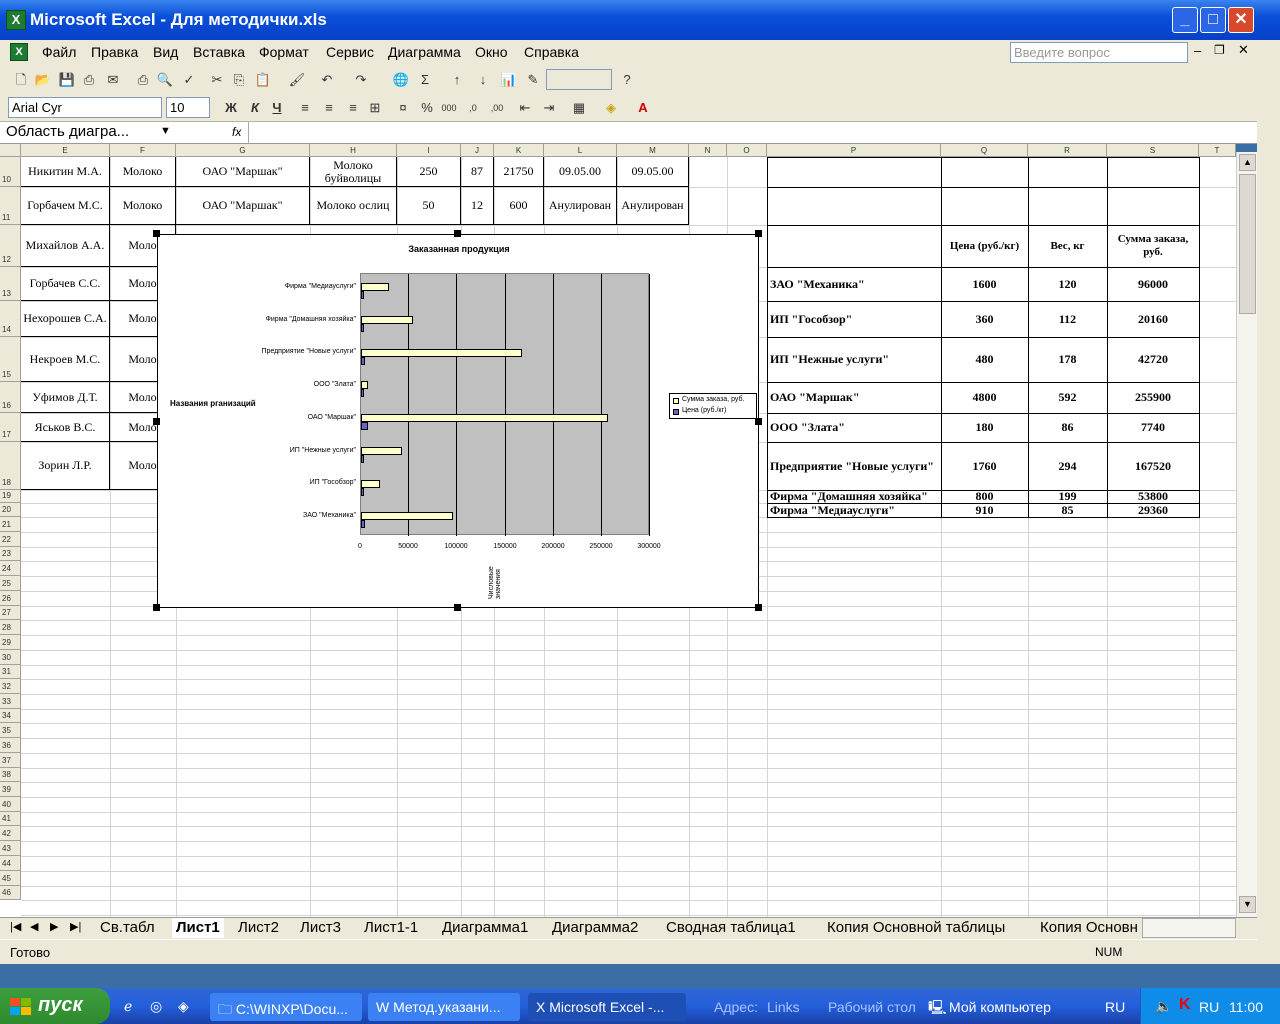 The image size is (1280, 1024). I want to click on summary-value: 4800, so click(984, 397).